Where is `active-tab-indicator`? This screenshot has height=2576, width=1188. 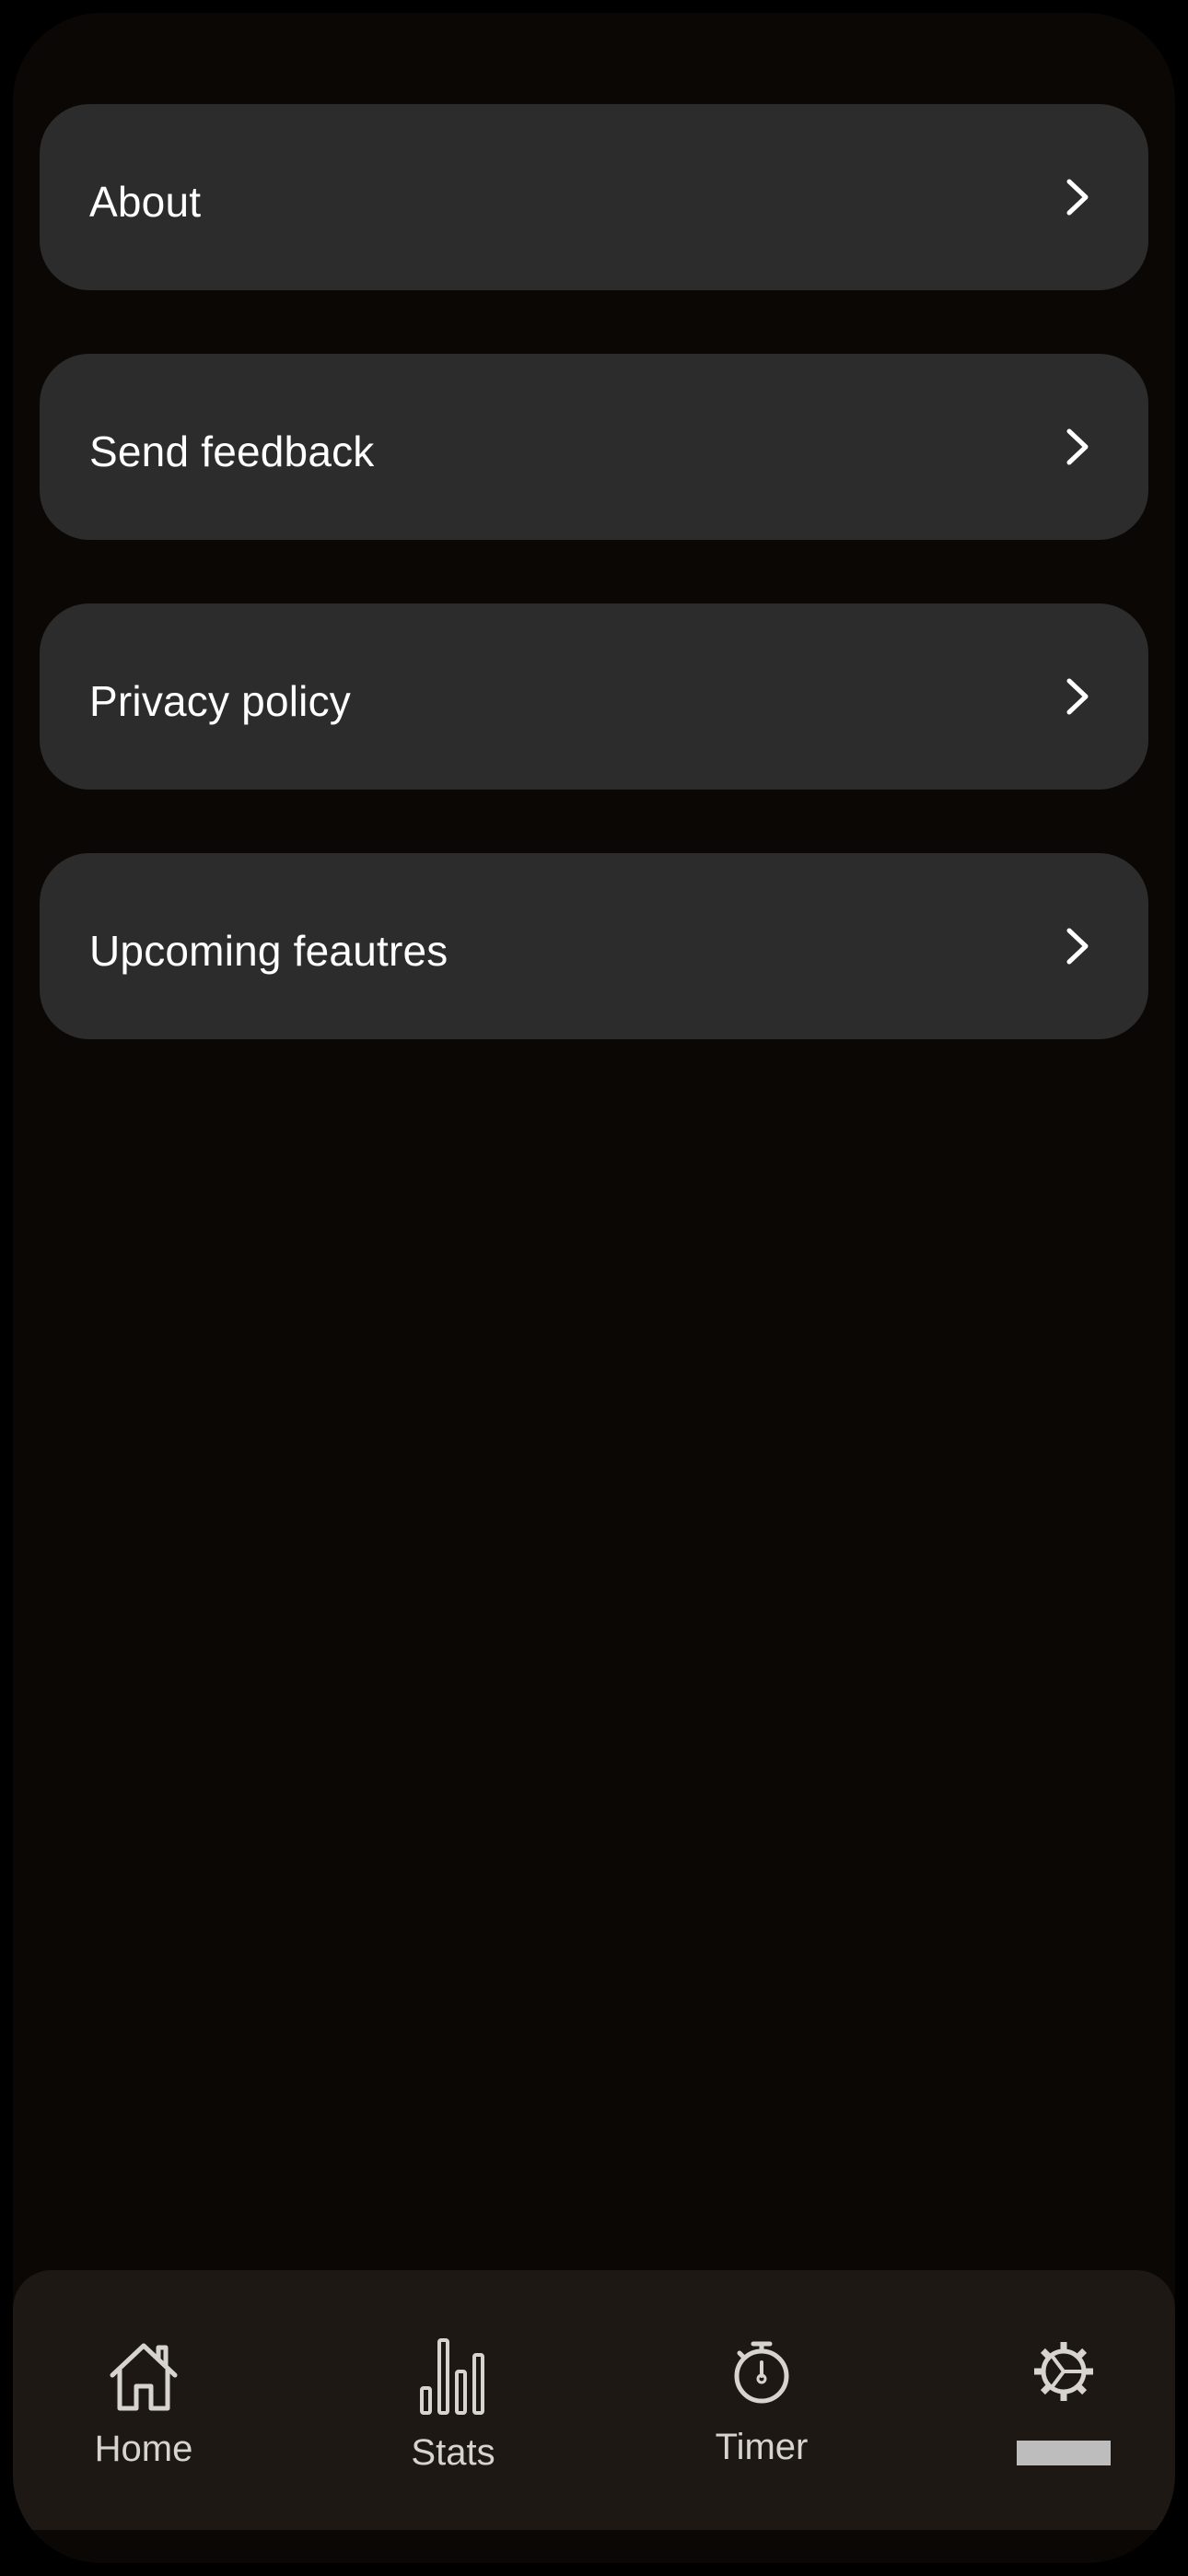 active-tab-indicator is located at coordinates (1064, 2453).